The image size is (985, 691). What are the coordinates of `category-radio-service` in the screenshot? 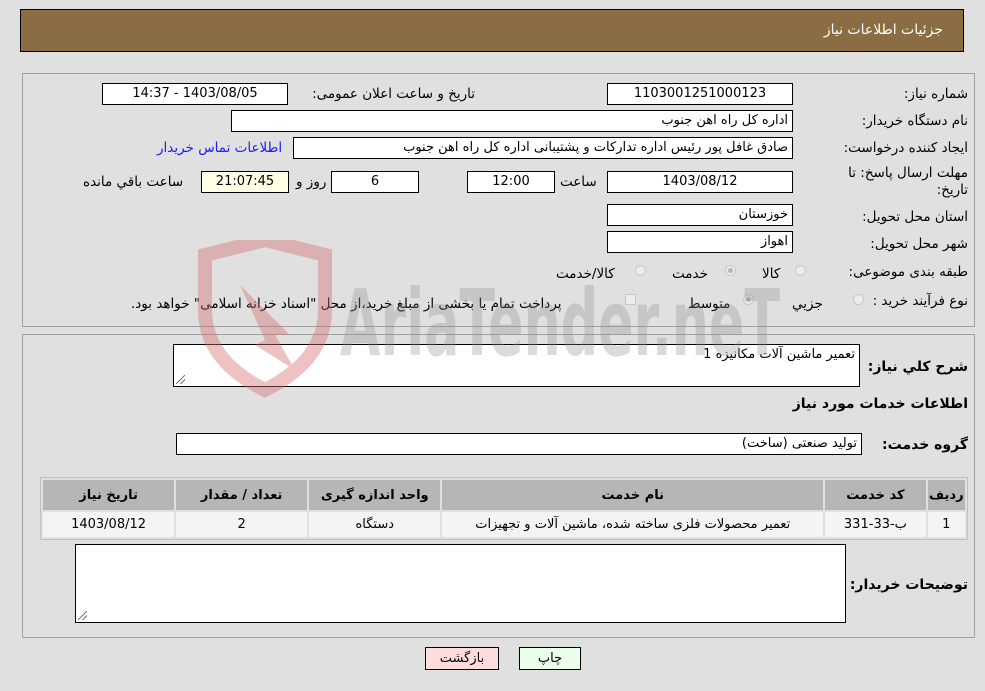 It's located at (730, 270).